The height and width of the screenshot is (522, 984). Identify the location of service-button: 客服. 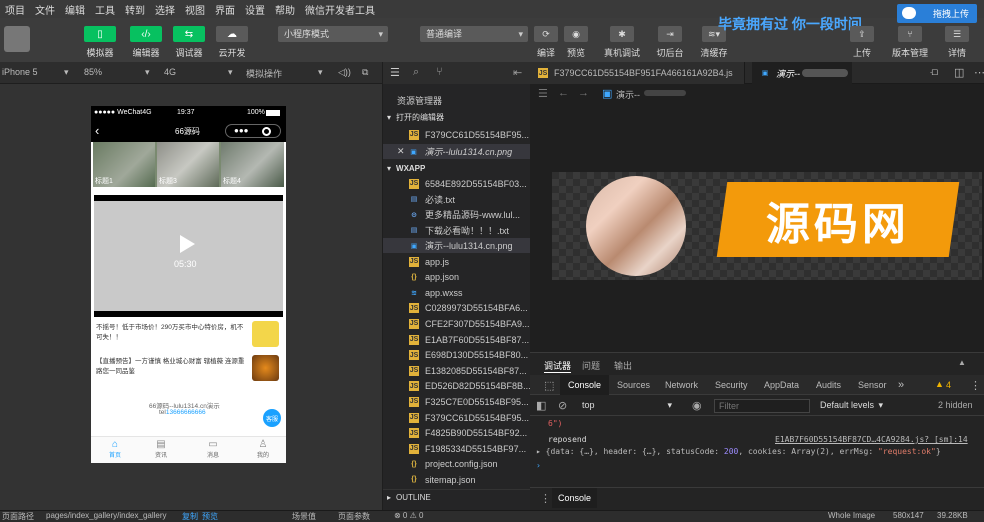
(272, 418).